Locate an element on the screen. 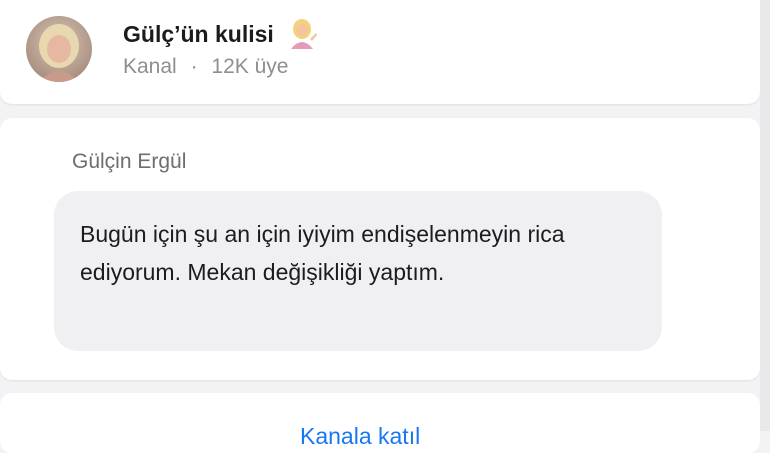 The image size is (770, 453). footer-card: Kanala katıl is located at coordinates (380, 423).